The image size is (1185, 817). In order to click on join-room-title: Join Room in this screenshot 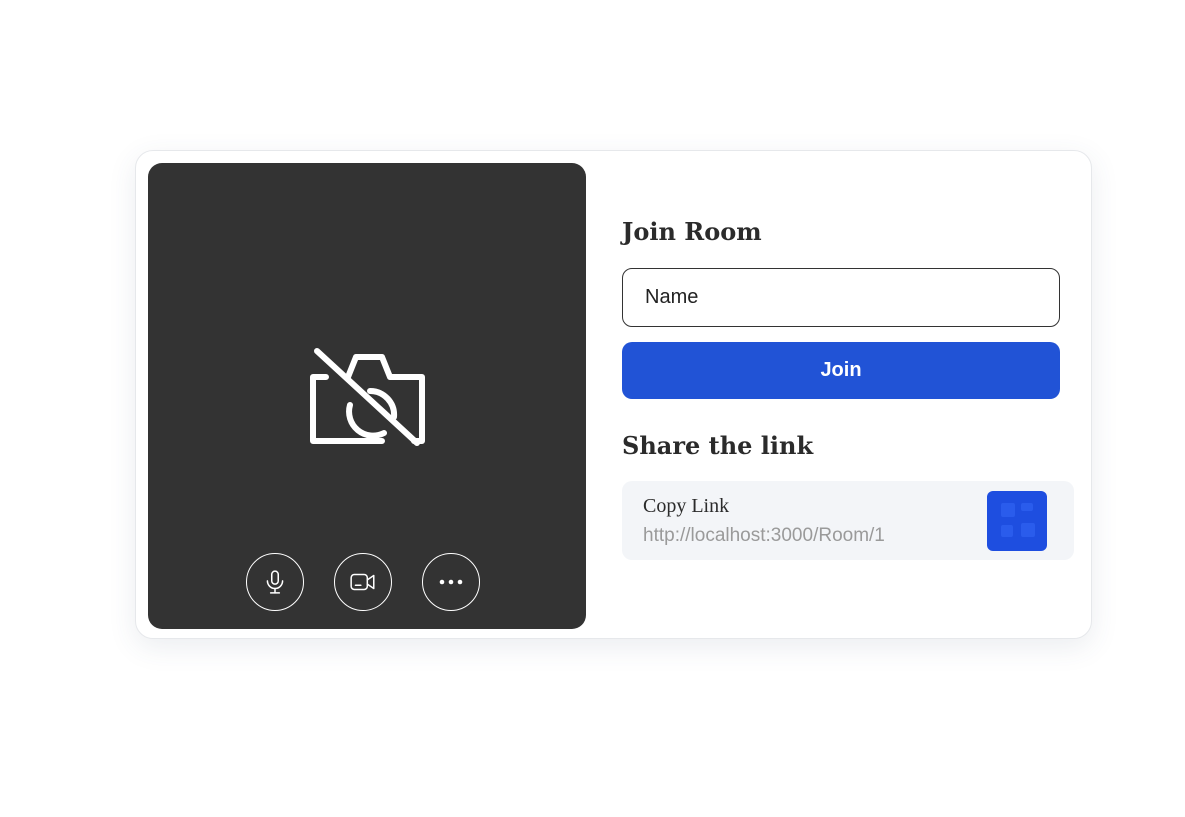, I will do `click(692, 231)`.